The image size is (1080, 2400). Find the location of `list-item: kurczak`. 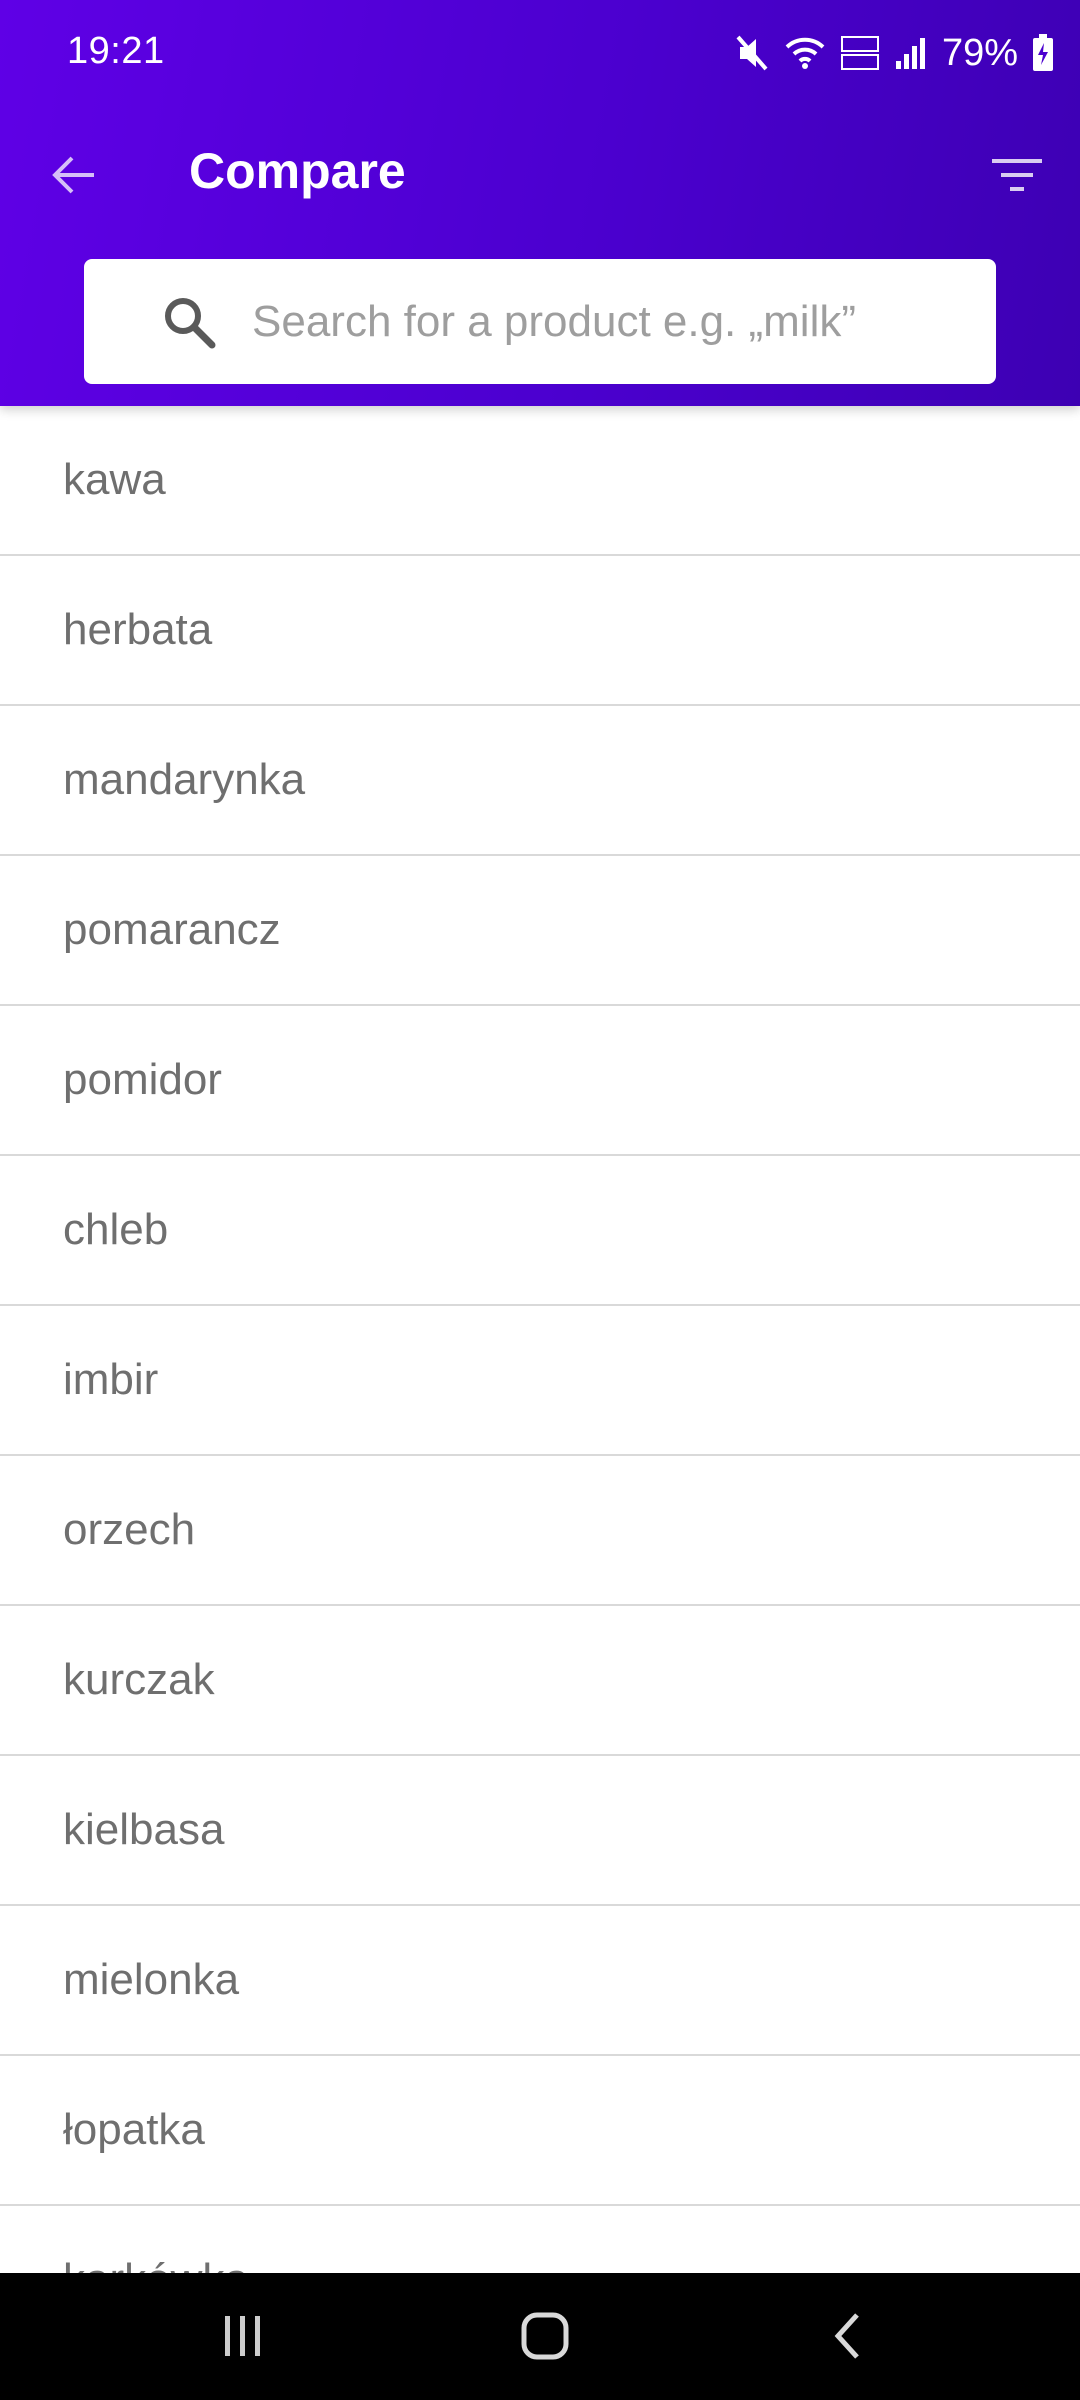

list-item: kurczak is located at coordinates (540, 1681).